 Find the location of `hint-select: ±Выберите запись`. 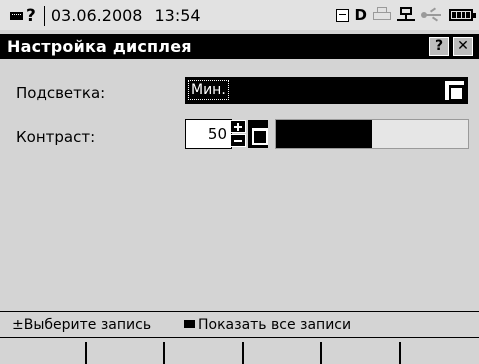

hint-select: ±Выберите запись is located at coordinates (81, 325).